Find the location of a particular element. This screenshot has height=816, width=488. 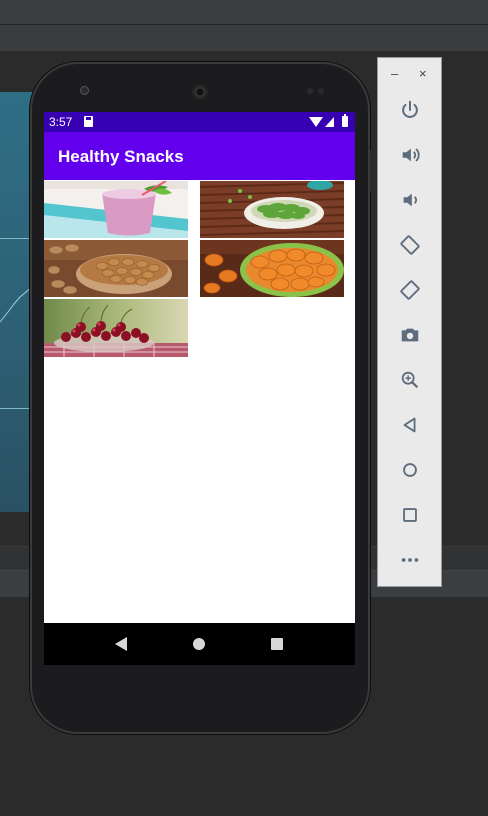

snack-tile-edamame is located at coordinates (272, 209).